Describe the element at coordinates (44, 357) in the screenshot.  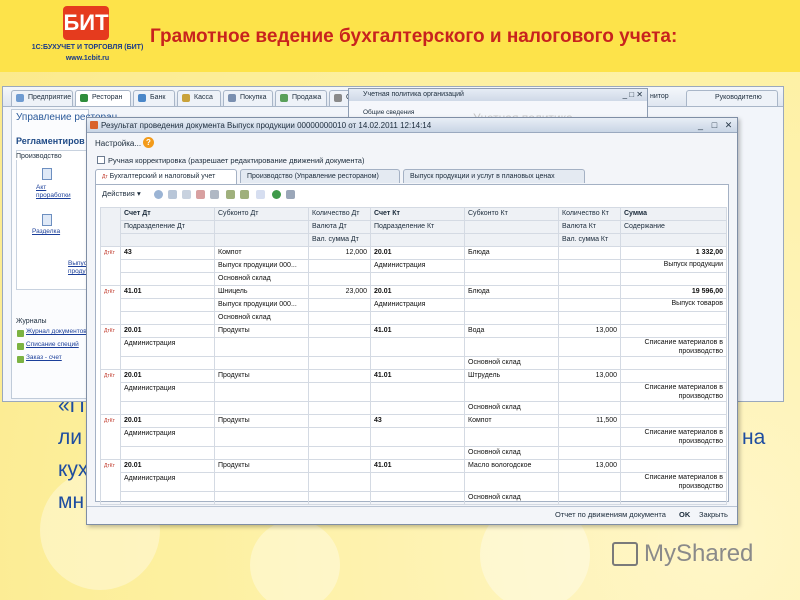
I see `journal-order-invoice-link: Заказ - счет` at that location.